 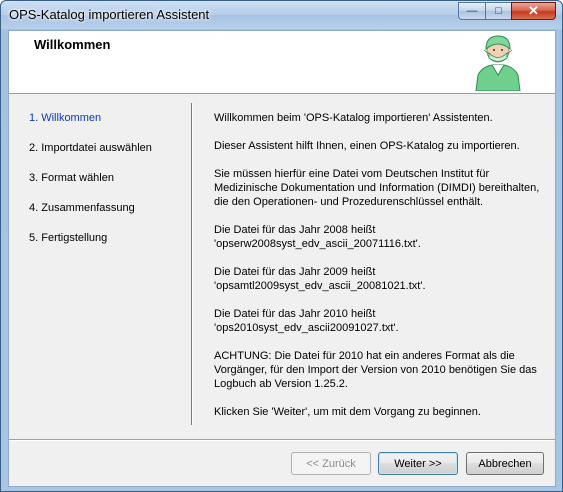 What do you see at coordinates (109, 14) in the screenshot?
I see `window-title: OPS-Katalog importieren Assistent` at bounding box center [109, 14].